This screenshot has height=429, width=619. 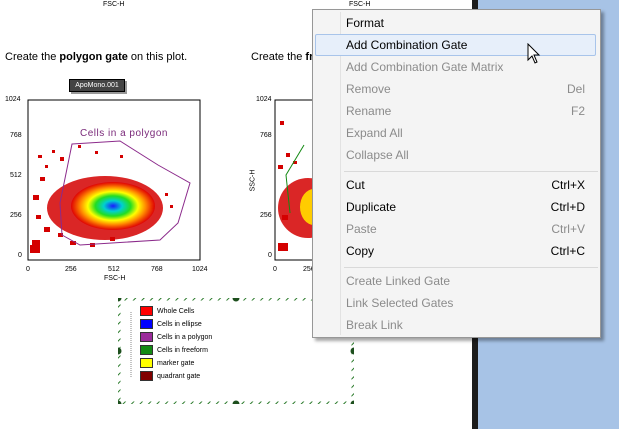 I want to click on mouse-cursor-icon, so click(x=534, y=53).